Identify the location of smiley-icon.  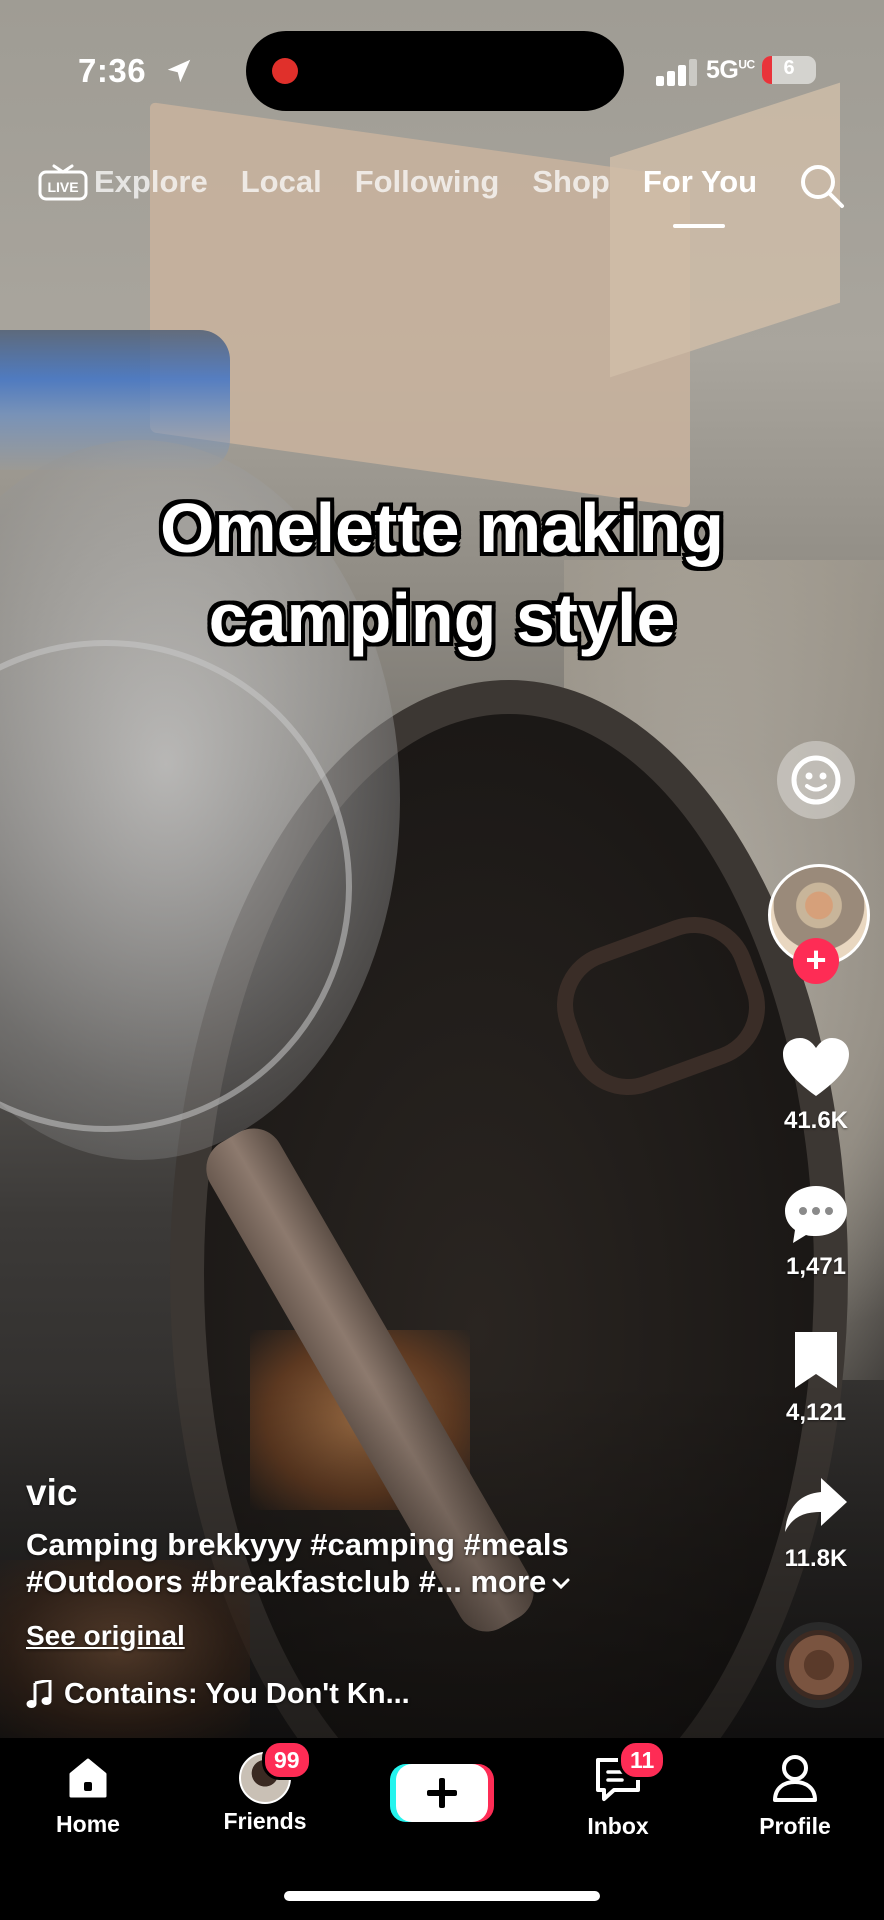
(816, 780).